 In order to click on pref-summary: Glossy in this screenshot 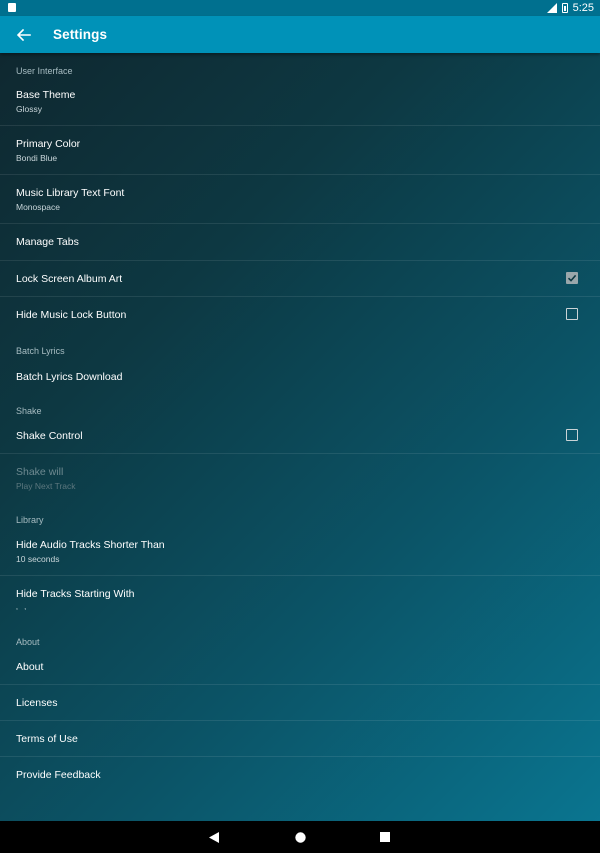, I will do `click(29, 109)`.